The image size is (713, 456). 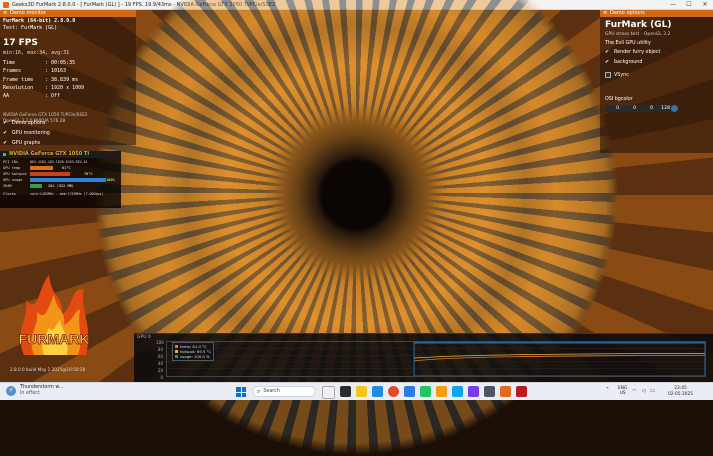 I want to click on ms-store-icon, so click(x=409, y=391).